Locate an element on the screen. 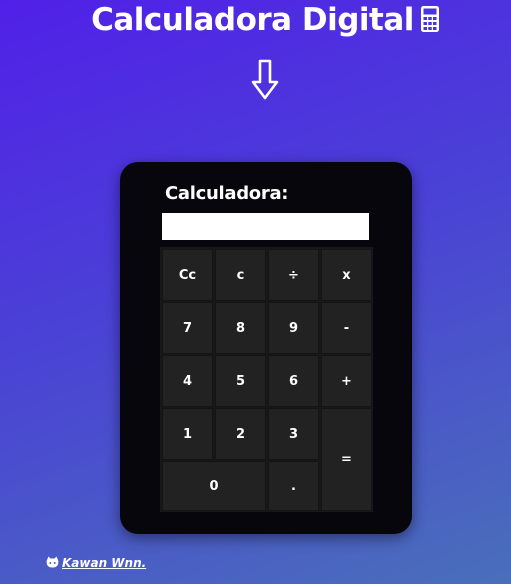 The image size is (511, 584). two-button: 2 is located at coordinates (240, 434).